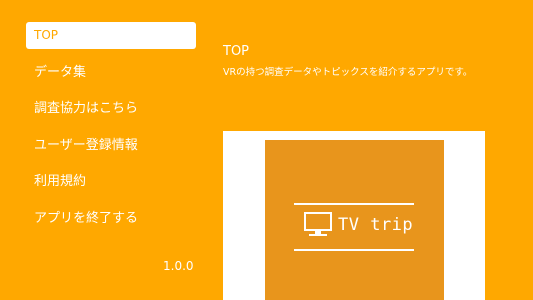 This screenshot has height=300, width=533. Describe the element at coordinates (348, 72) in the screenshot. I see `page-description: VRの持つ調査データやトピックスを紹介するアプリです。` at that location.